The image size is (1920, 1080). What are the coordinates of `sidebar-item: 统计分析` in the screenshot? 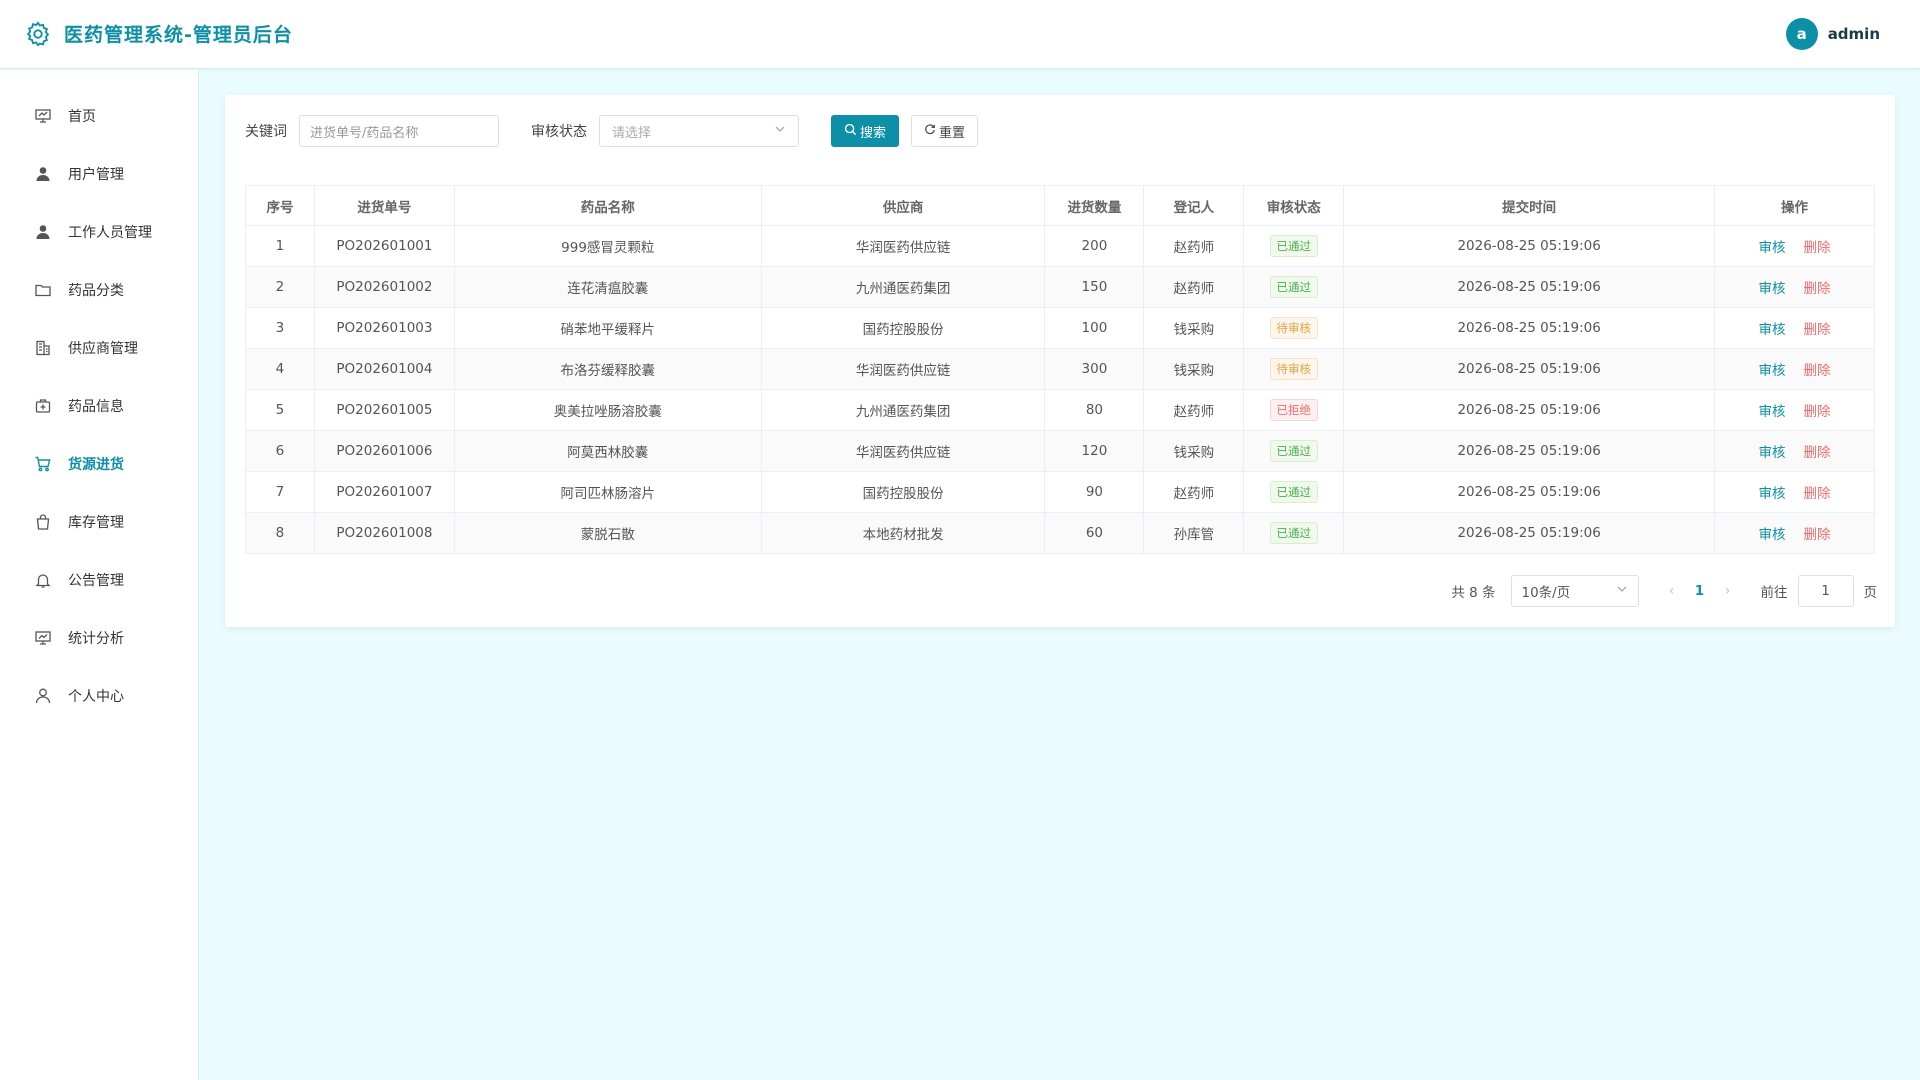 It's located at (99, 638).